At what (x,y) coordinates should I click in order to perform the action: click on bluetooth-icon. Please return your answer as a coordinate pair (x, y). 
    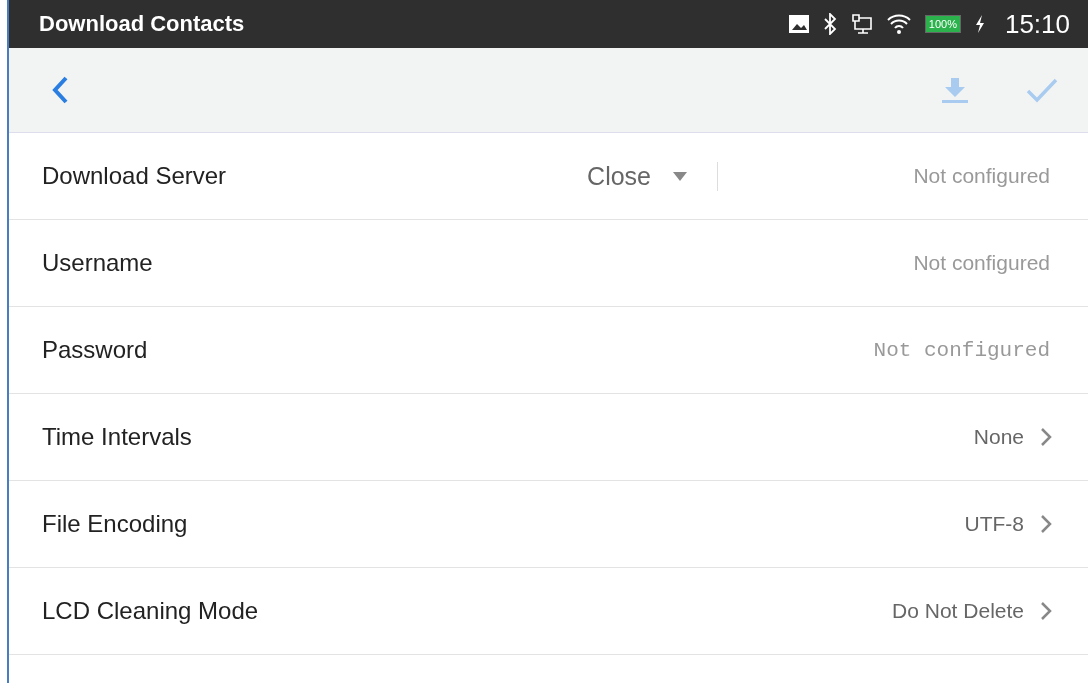
    Looking at the image, I should click on (829, 24).